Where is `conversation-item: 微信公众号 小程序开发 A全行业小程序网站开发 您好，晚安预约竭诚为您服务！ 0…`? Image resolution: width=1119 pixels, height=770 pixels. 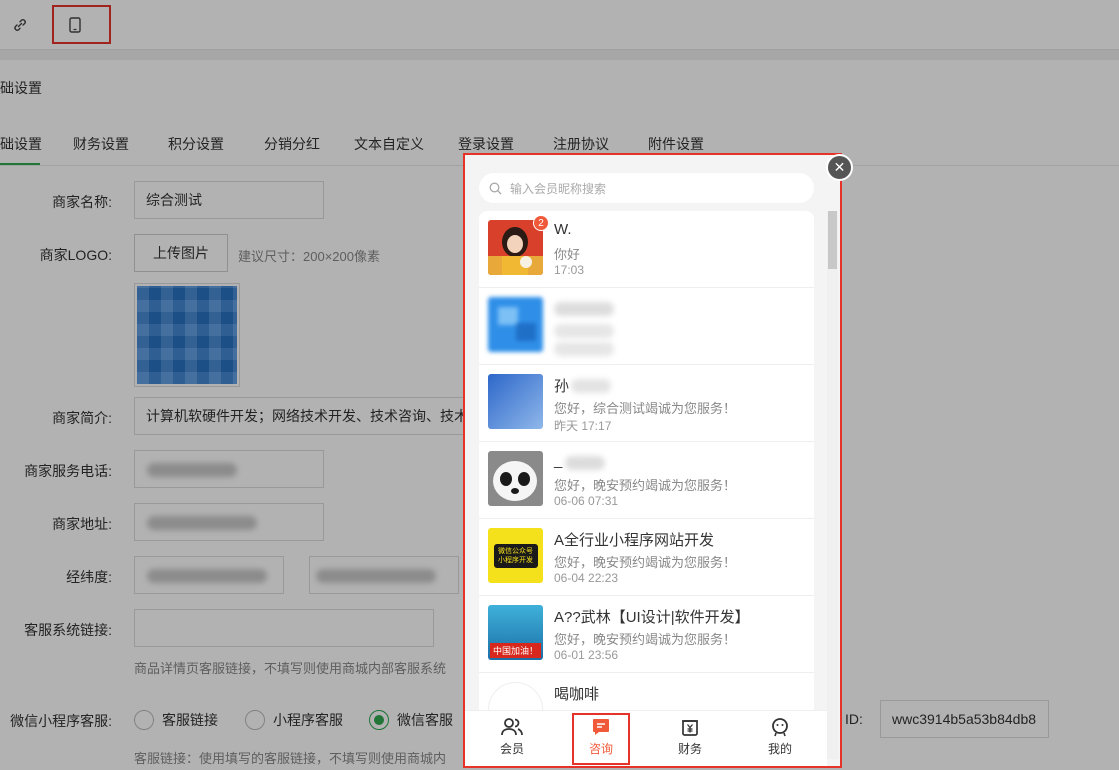
conversation-item: 微信公众号 小程序开发 A全行业小程序网站开发 您好，晚安预约竭诚为您服务！ 0… is located at coordinates (646, 557).